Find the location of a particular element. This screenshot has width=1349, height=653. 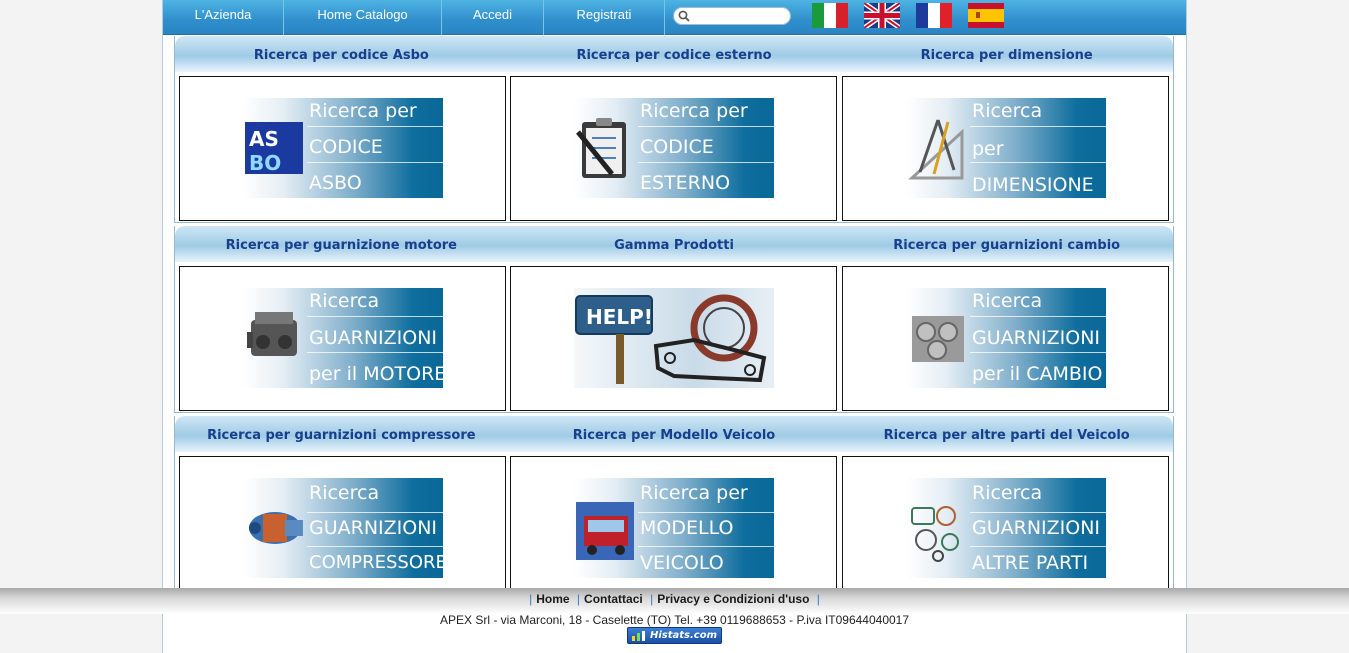

banner-gamma-prodotti: HELP! is located at coordinates (674, 338).